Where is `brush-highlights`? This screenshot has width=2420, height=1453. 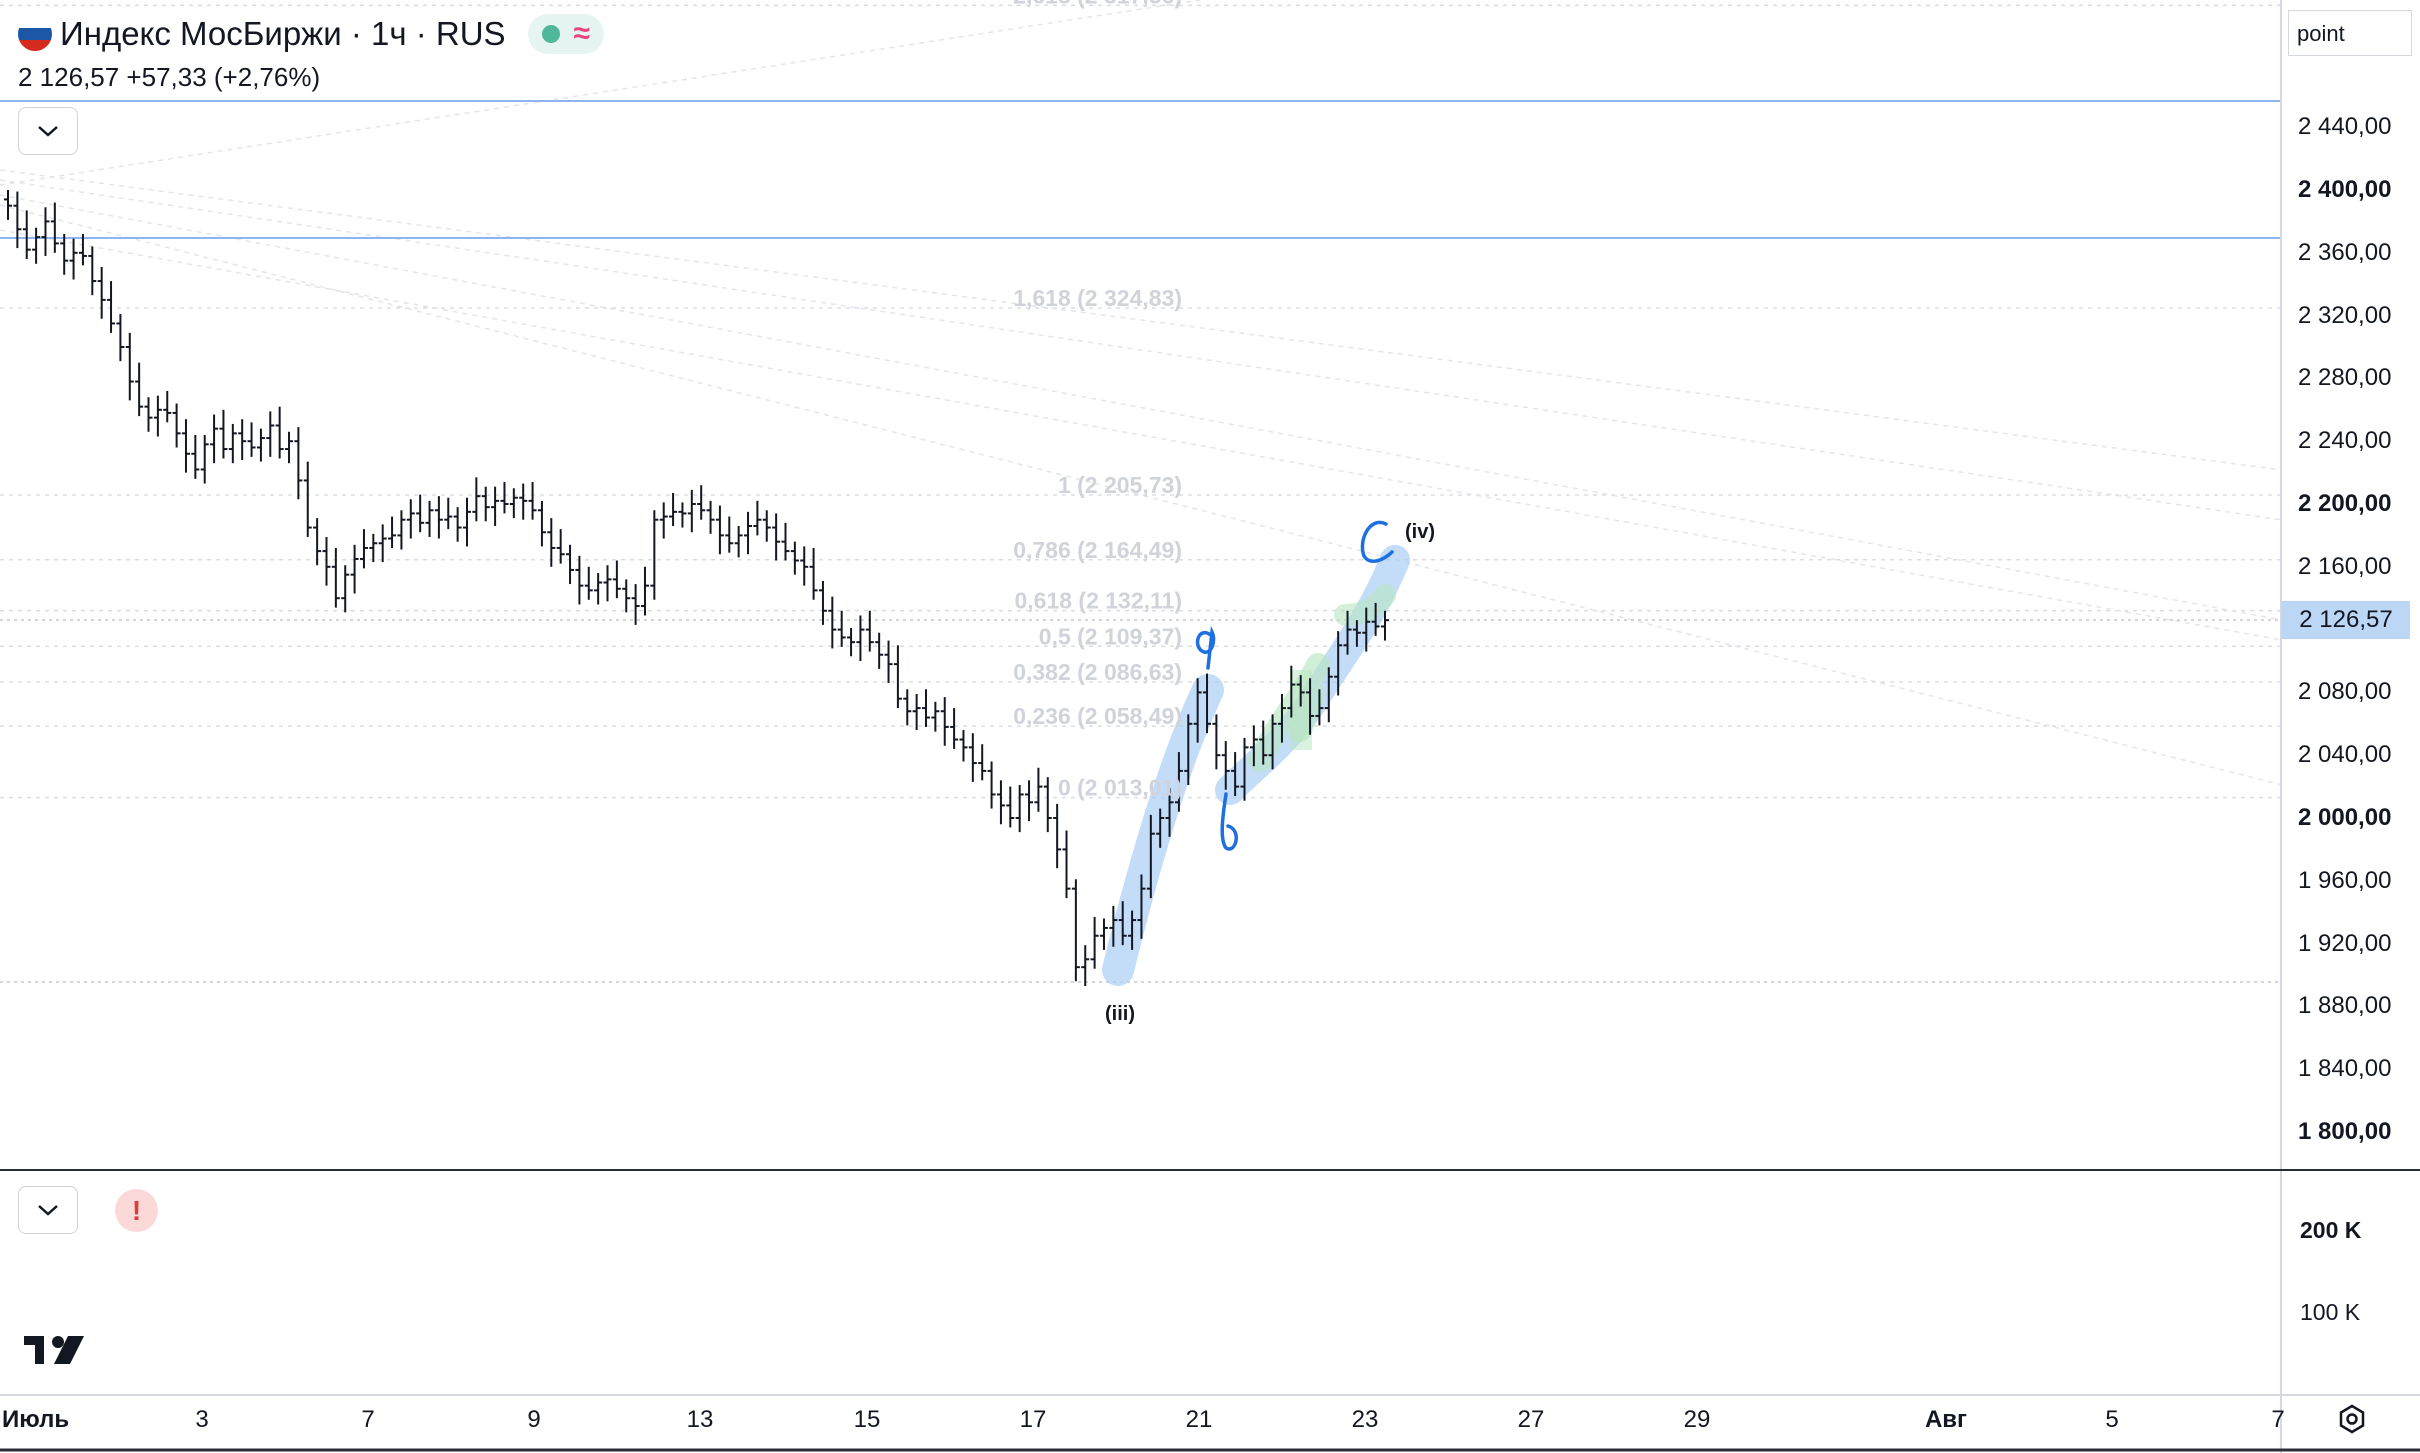 brush-highlights is located at coordinates (1256, 765).